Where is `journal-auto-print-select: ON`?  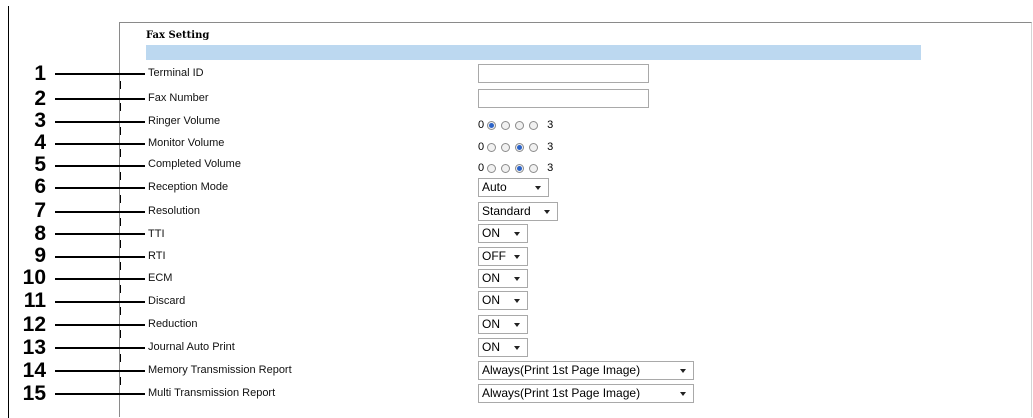
journal-auto-print-select: ON is located at coordinates (503, 347).